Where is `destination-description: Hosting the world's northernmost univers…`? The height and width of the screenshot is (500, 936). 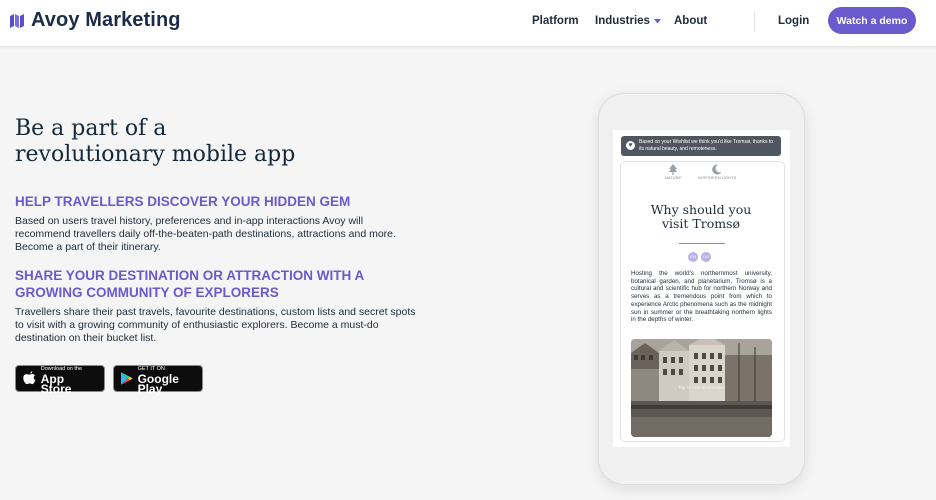
destination-description: Hosting the world's northernmost univers… is located at coordinates (701, 297).